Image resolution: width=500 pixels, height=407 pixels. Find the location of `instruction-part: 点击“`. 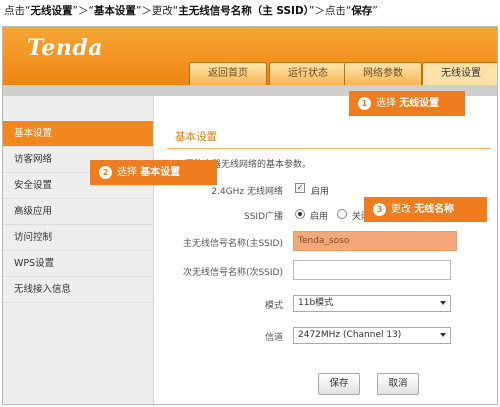

instruction-part: 点击“ is located at coordinates (17, 11).